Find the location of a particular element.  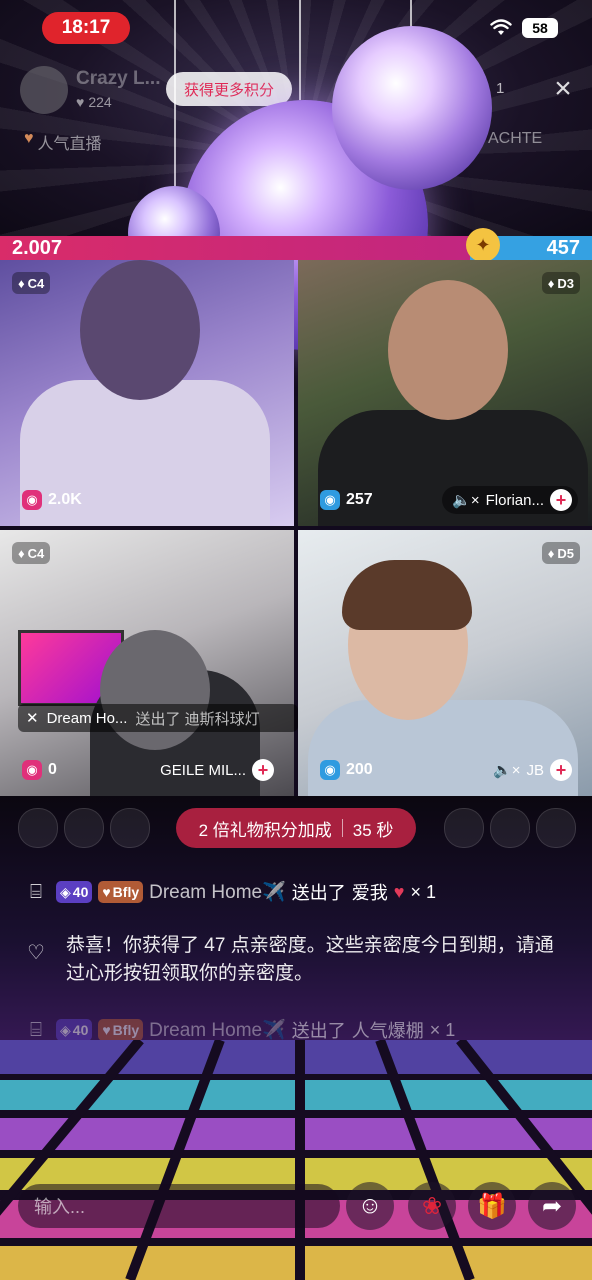

tile-score: ◉ 257 is located at coordinates (346, 500).